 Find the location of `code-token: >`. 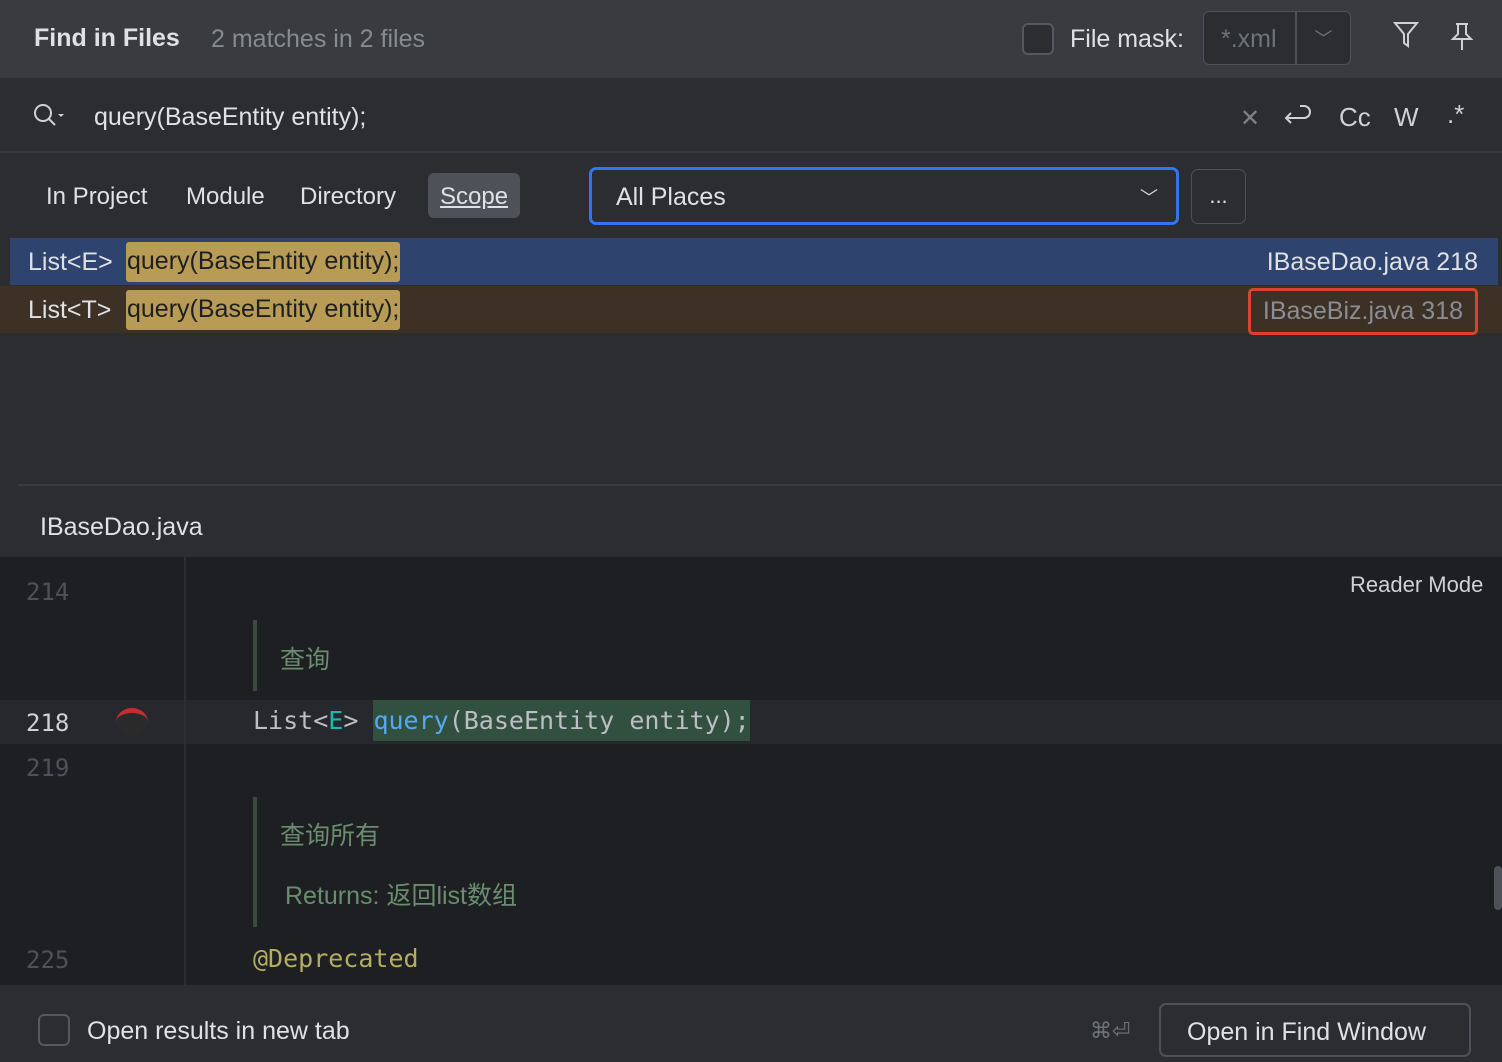

code-token: > is located at coordinates (358, 720).